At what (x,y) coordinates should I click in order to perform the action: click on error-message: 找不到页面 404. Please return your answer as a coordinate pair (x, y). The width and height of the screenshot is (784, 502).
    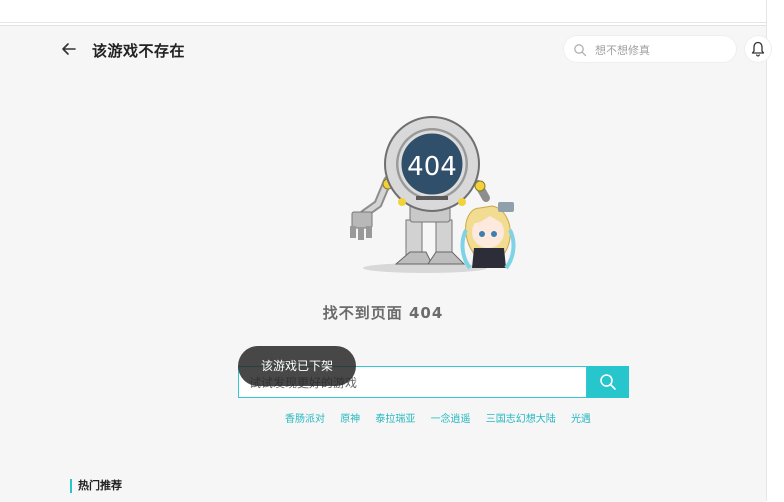
    Looking at the image, I should click on (383, 313).